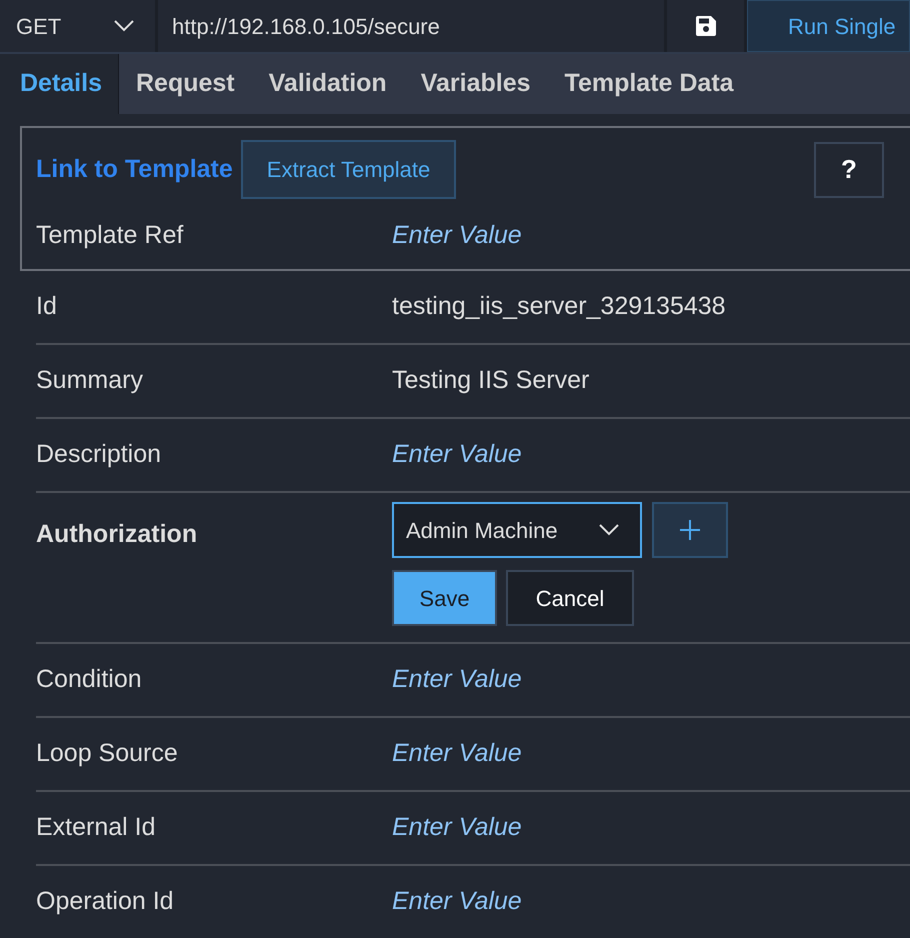 The image size is (910, 938). Describe the element at coordinates (110, 236) in the screenshot. I see `field-label: Template Ref` at that location.